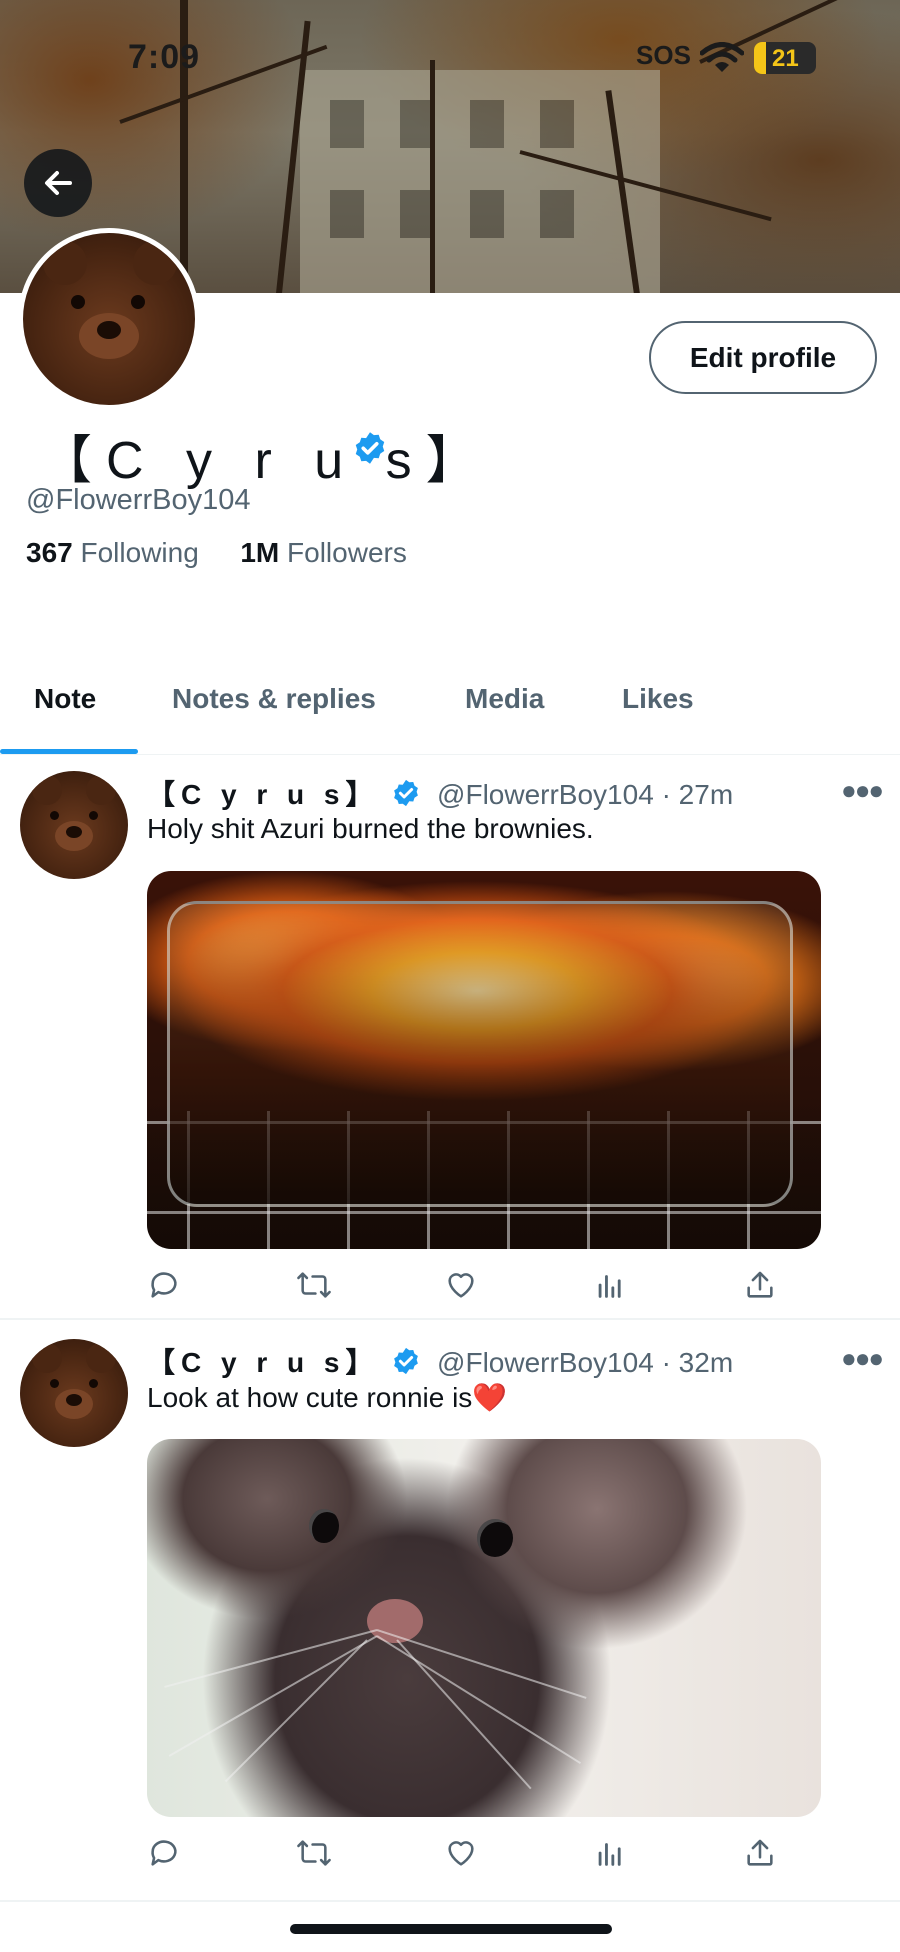  I want to click on post-text: Holy shit Azuri burned the brownies., so click(370, 828).